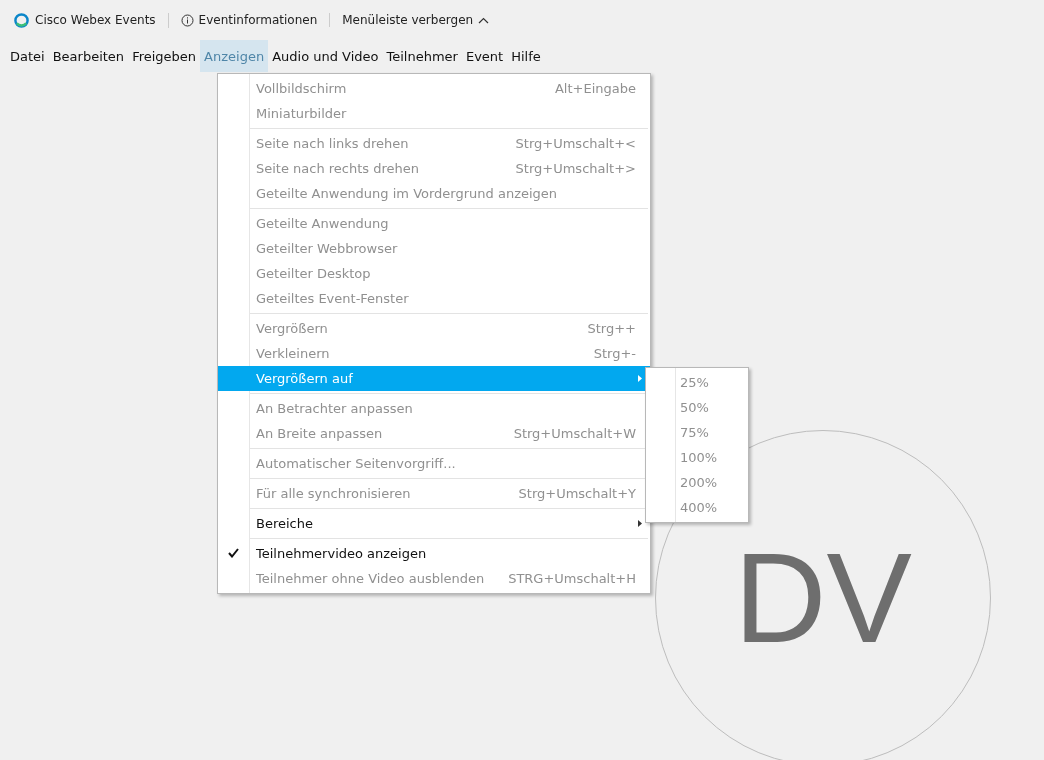 The height and width of the screenshot is (760, 1044). I want to click on shortcut-label: Strg+Umschalt+>, so click(575, 168).